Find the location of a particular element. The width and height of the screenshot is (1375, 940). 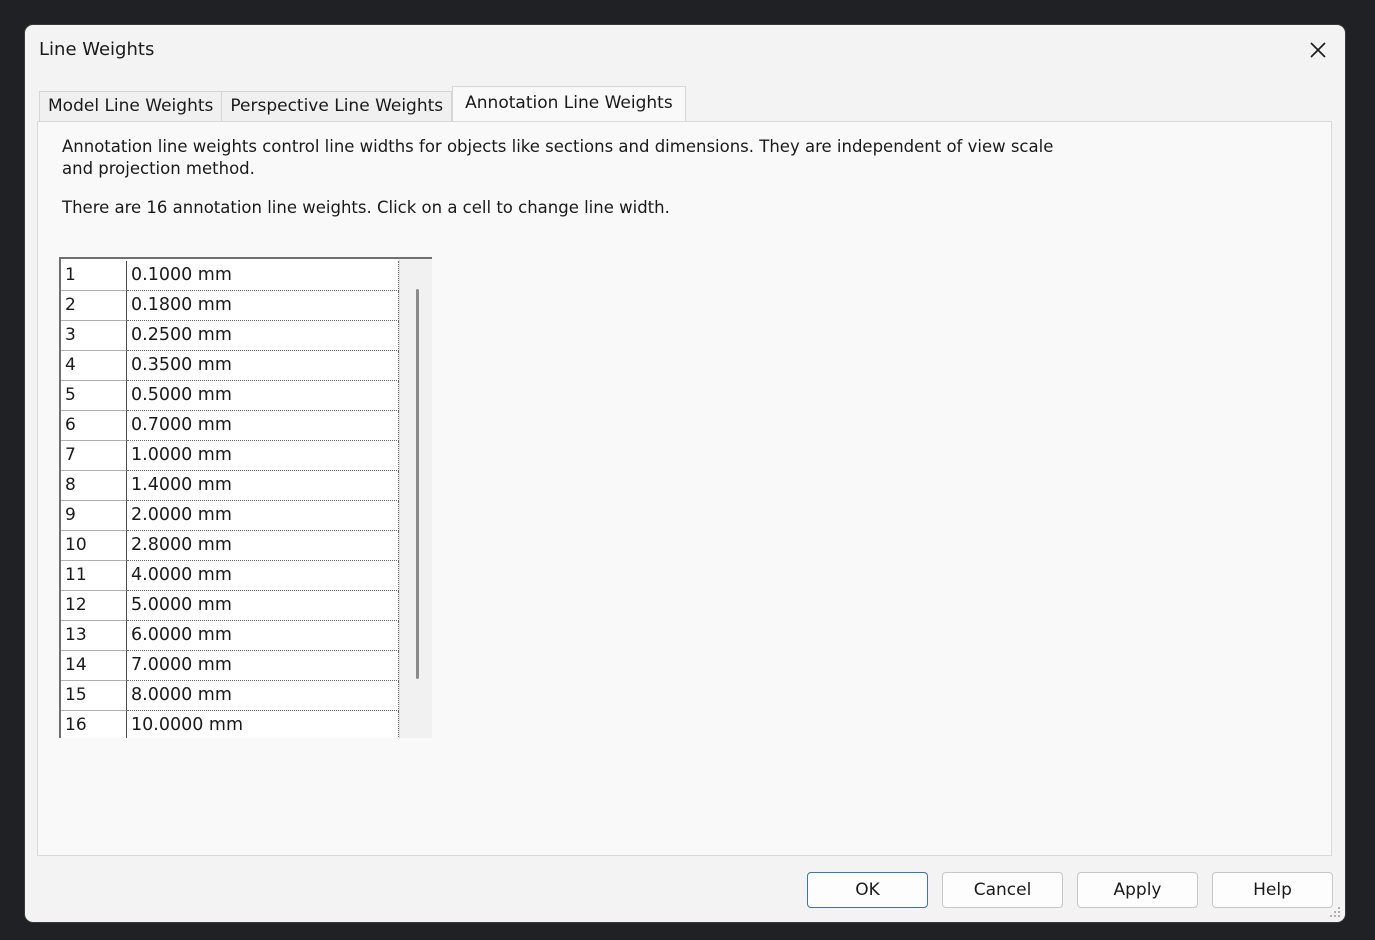

grid-row: 14 7.0000 mm is located at coordinates (231, 666).